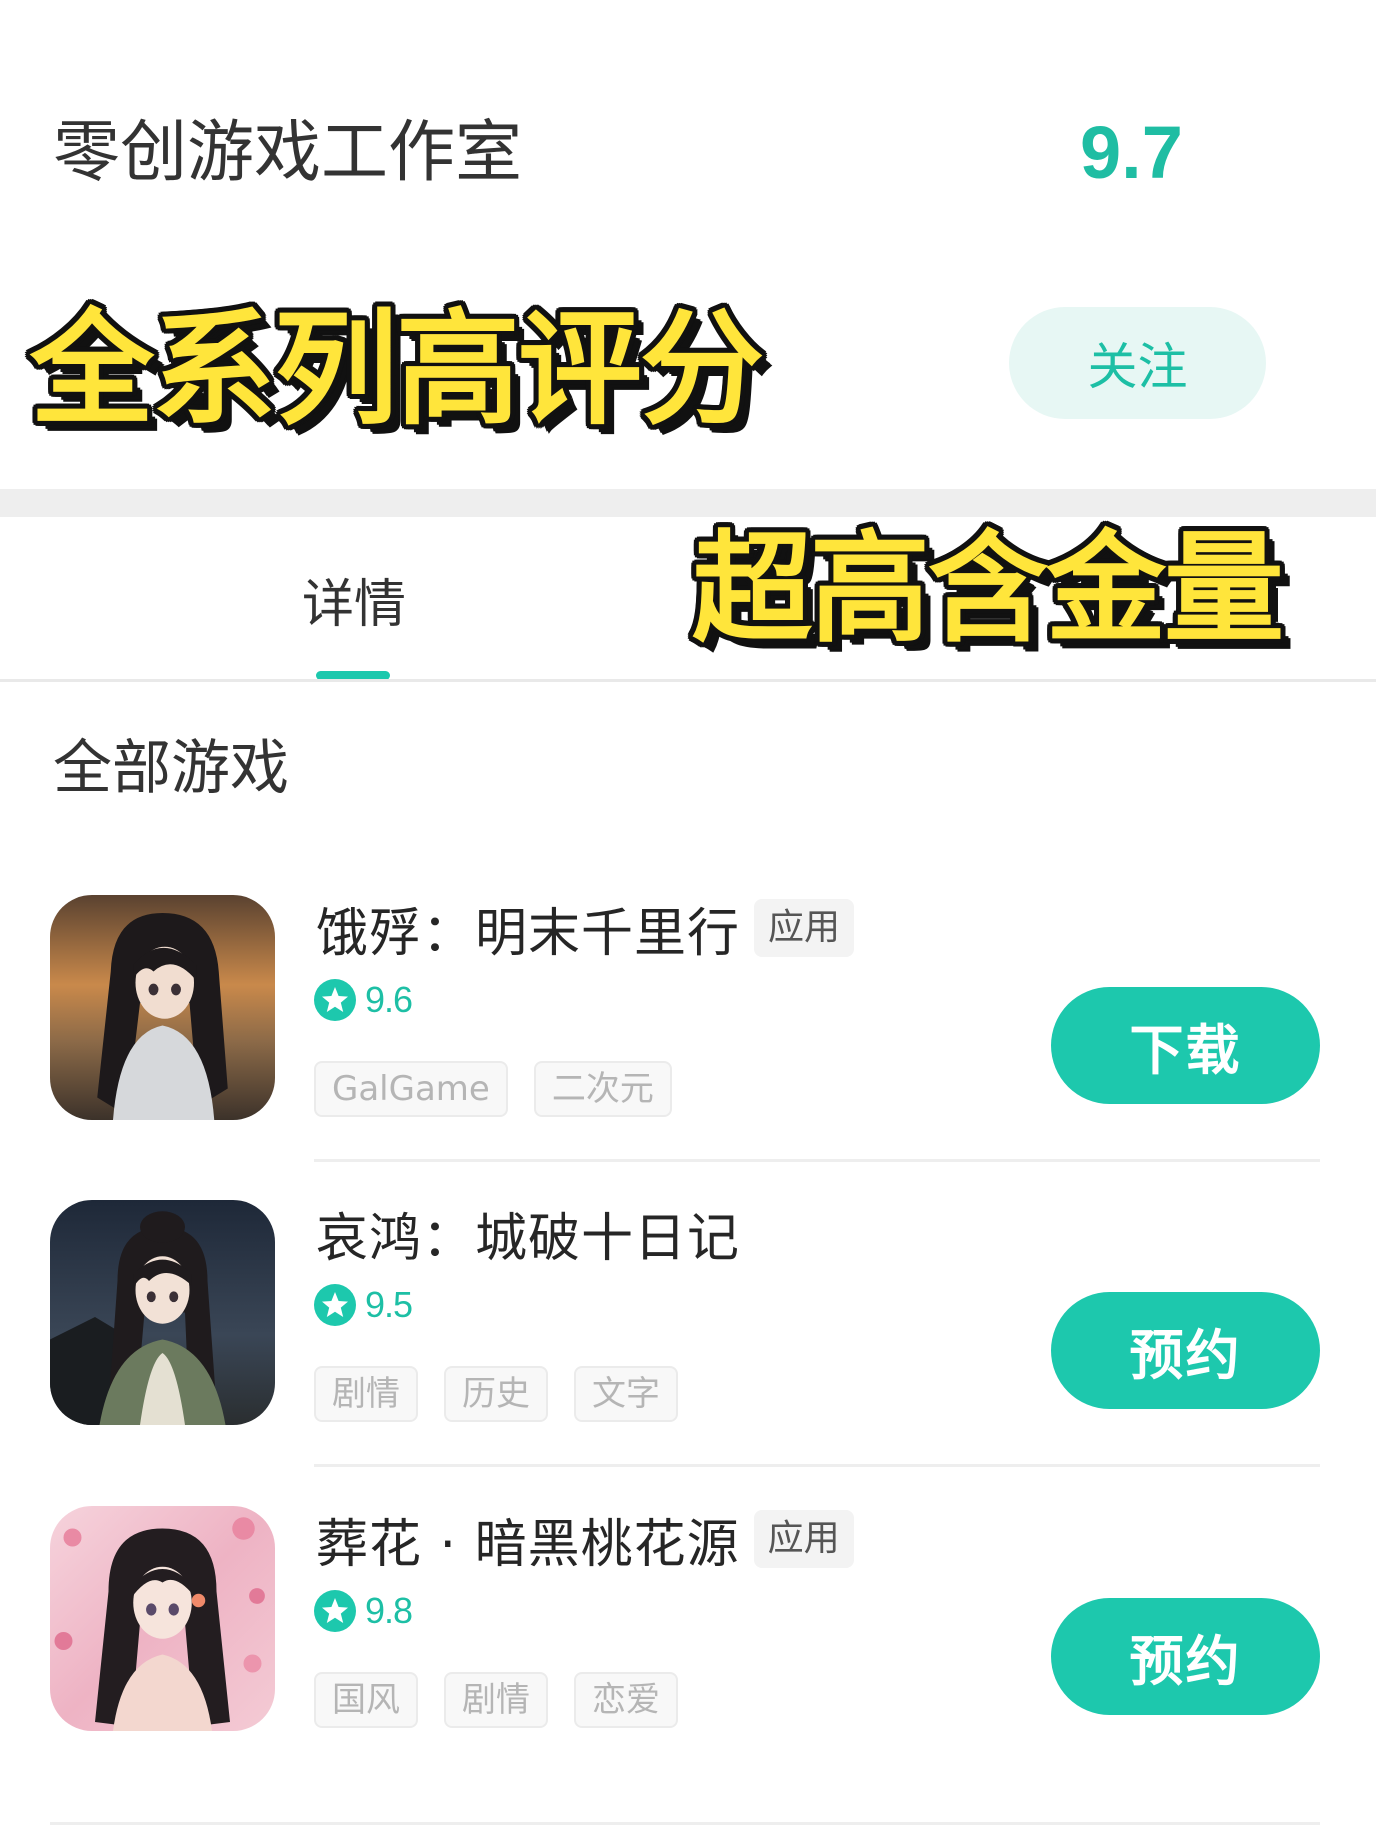  What do you see at coordinates (688, 503) in the screenshot?
I see `section-separator` at bounding box center [688, 503].